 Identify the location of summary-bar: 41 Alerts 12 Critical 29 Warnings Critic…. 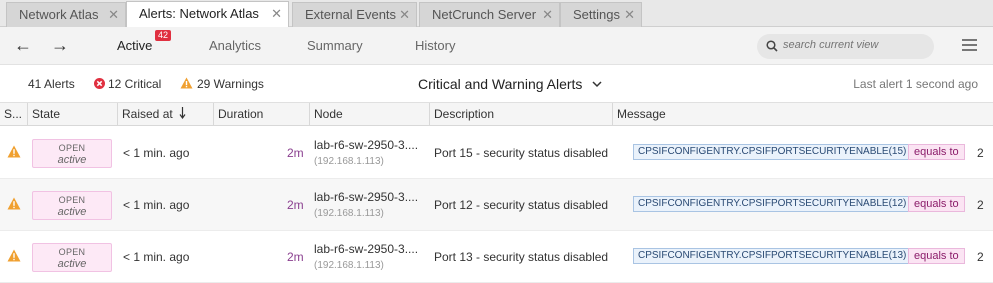
(496, 84).